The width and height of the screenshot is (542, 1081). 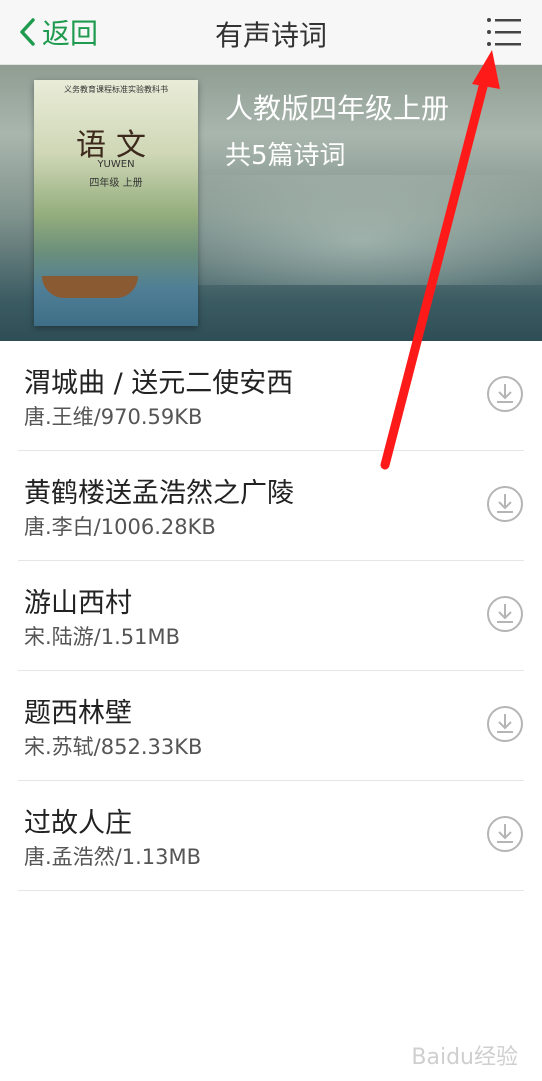 I want to click on poem-title: 黄鹤楼送孟浩然之广陵, so click(x=159, y=493).